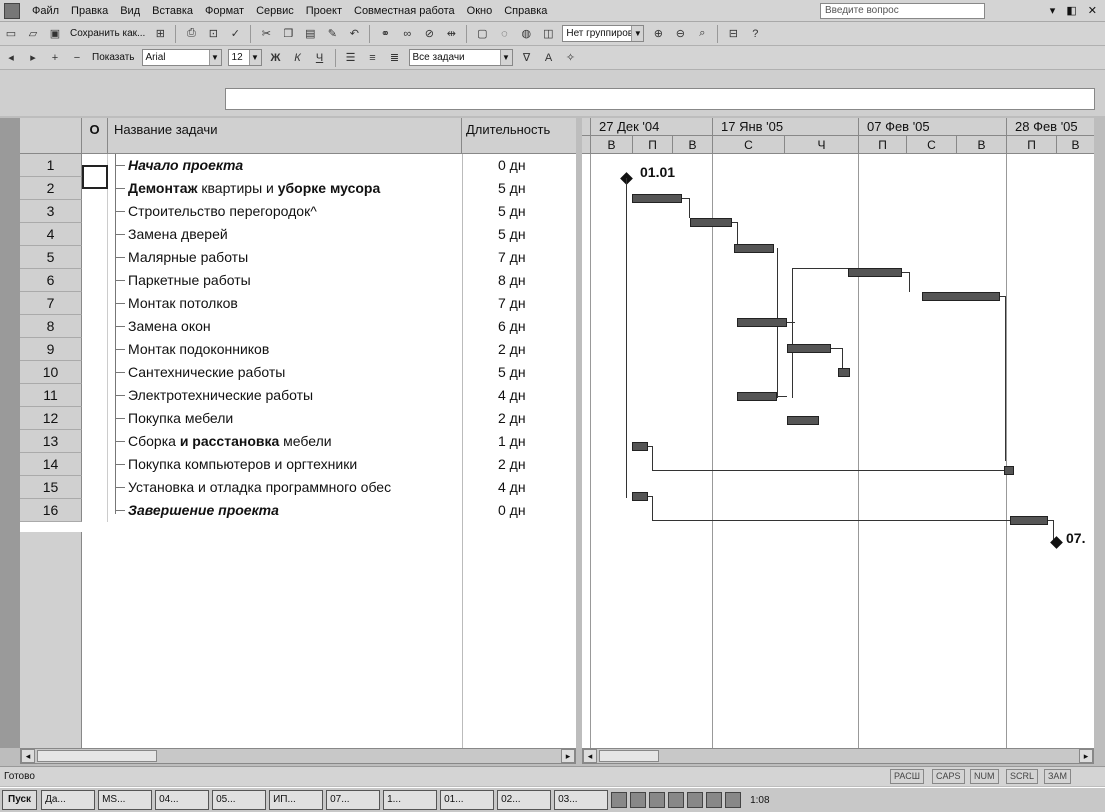 This screenshot has height=812, width=1105. I want to click on select-all-cell, so click(51, 136).